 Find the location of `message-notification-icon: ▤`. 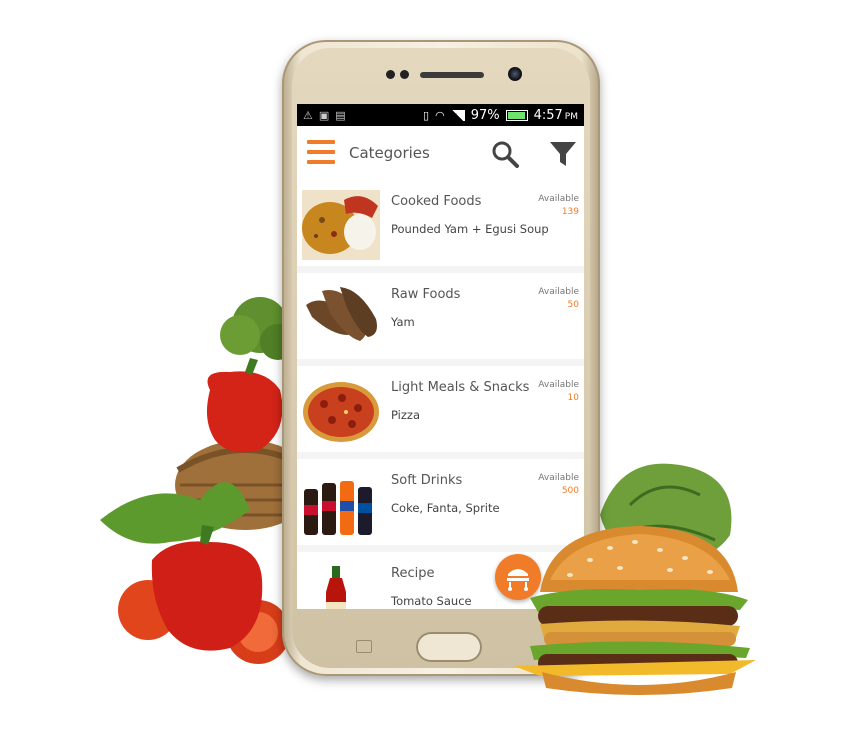

message-notification-icon: ▤ is located at coordinates (340, 115).